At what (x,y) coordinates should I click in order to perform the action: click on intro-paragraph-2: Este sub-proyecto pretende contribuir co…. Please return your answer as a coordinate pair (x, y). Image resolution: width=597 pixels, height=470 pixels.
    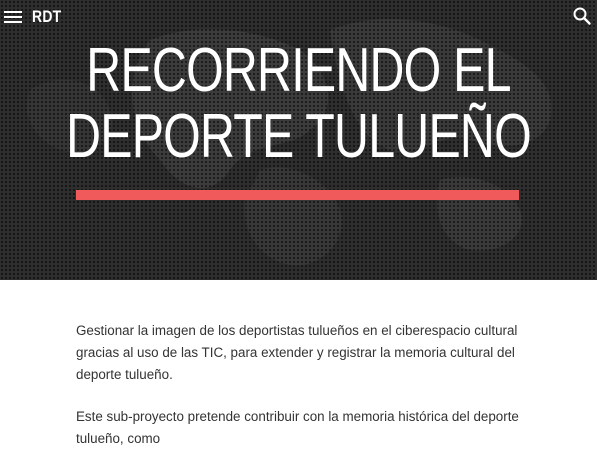
    Looking at the image, I should click on (297, 427).